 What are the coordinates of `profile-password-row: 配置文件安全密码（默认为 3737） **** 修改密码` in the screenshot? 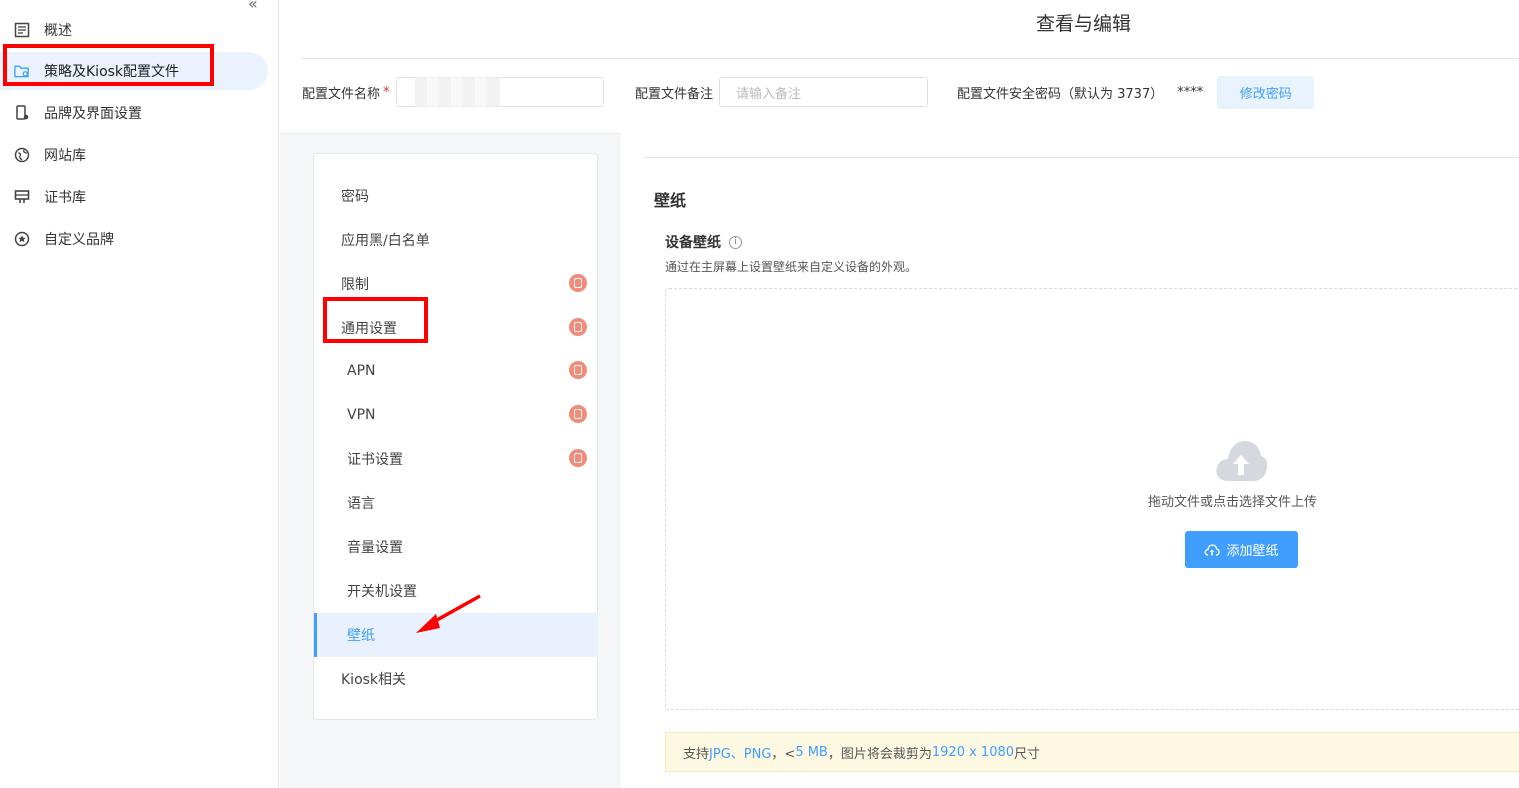 It's located at (1136, 92).